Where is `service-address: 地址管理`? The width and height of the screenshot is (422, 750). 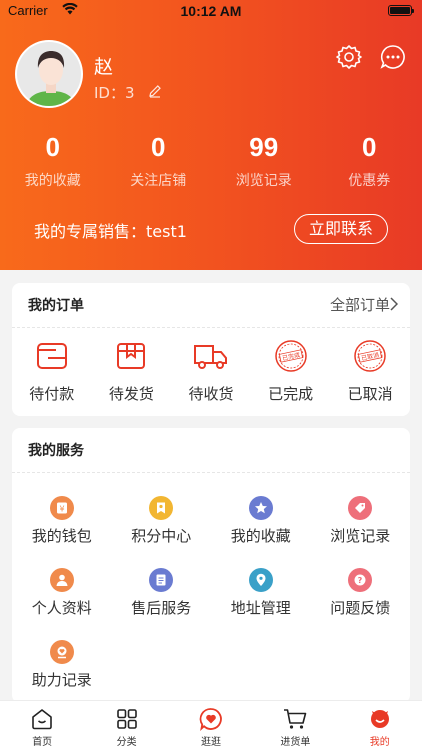 service-address: 地址管理 is located at coordinates (261, 604).